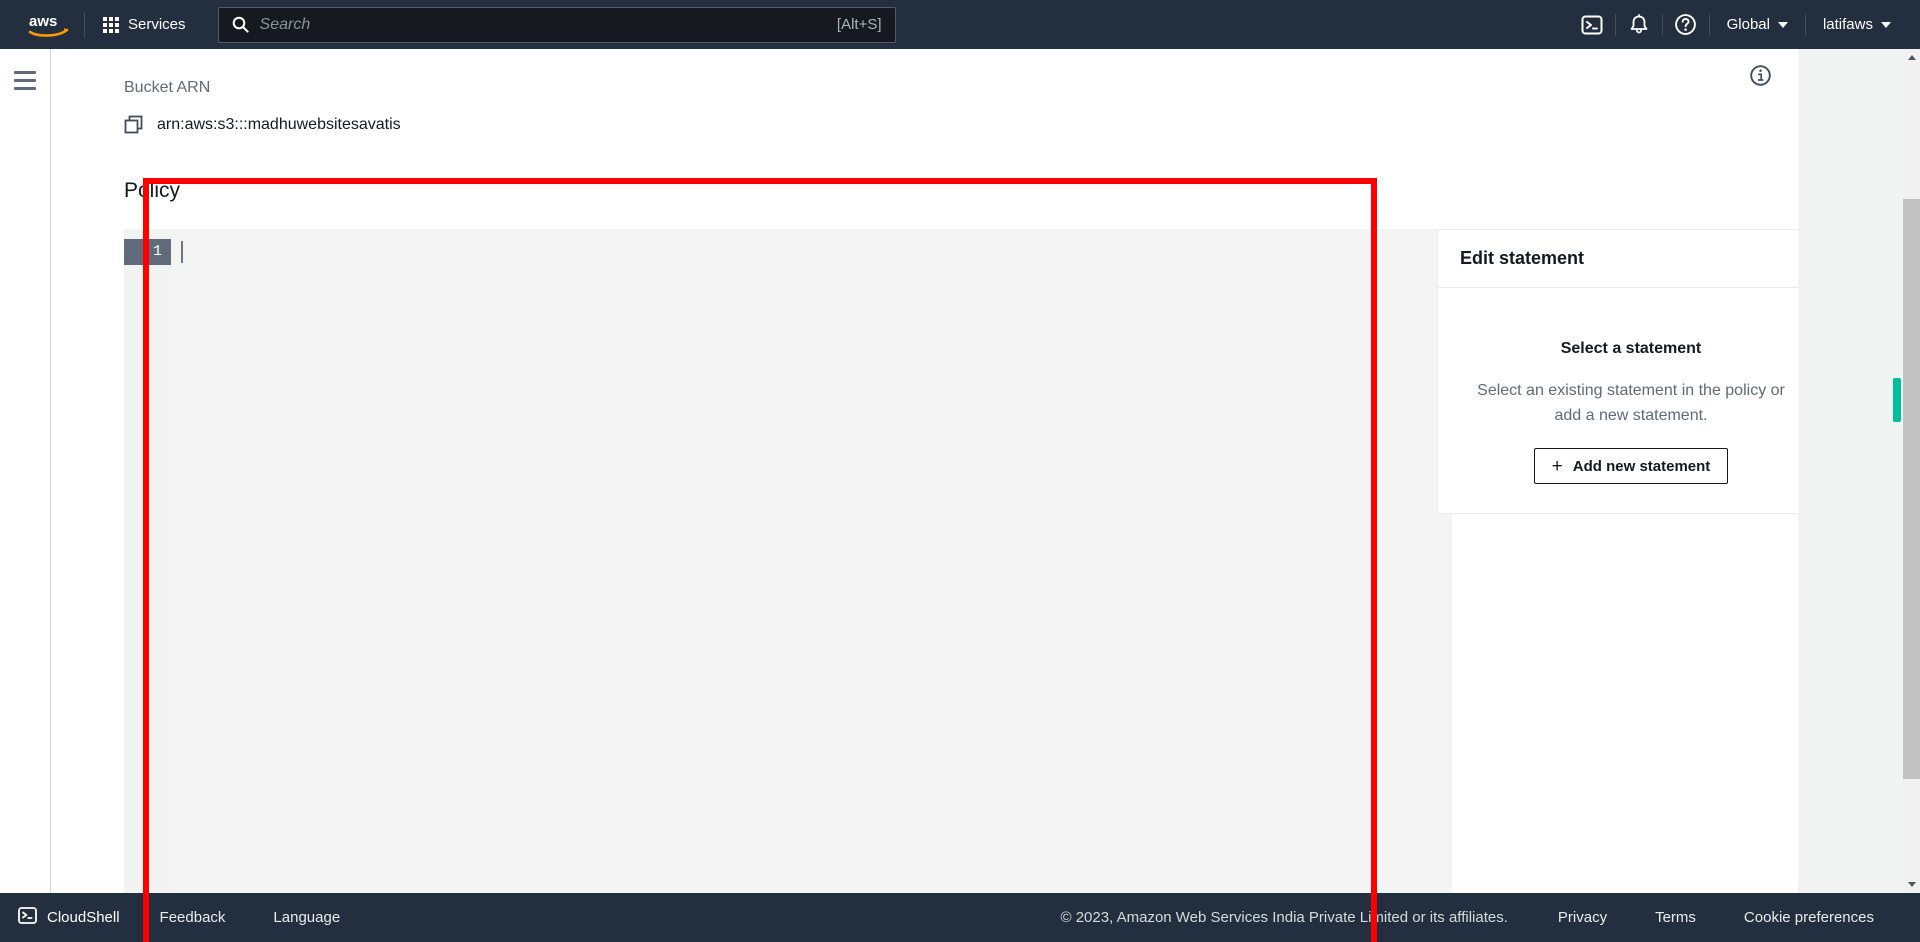 Image resolution: width=1920 pixels, height=942 pixels. I want to click on region-selector: Global, so click(1757, 24).